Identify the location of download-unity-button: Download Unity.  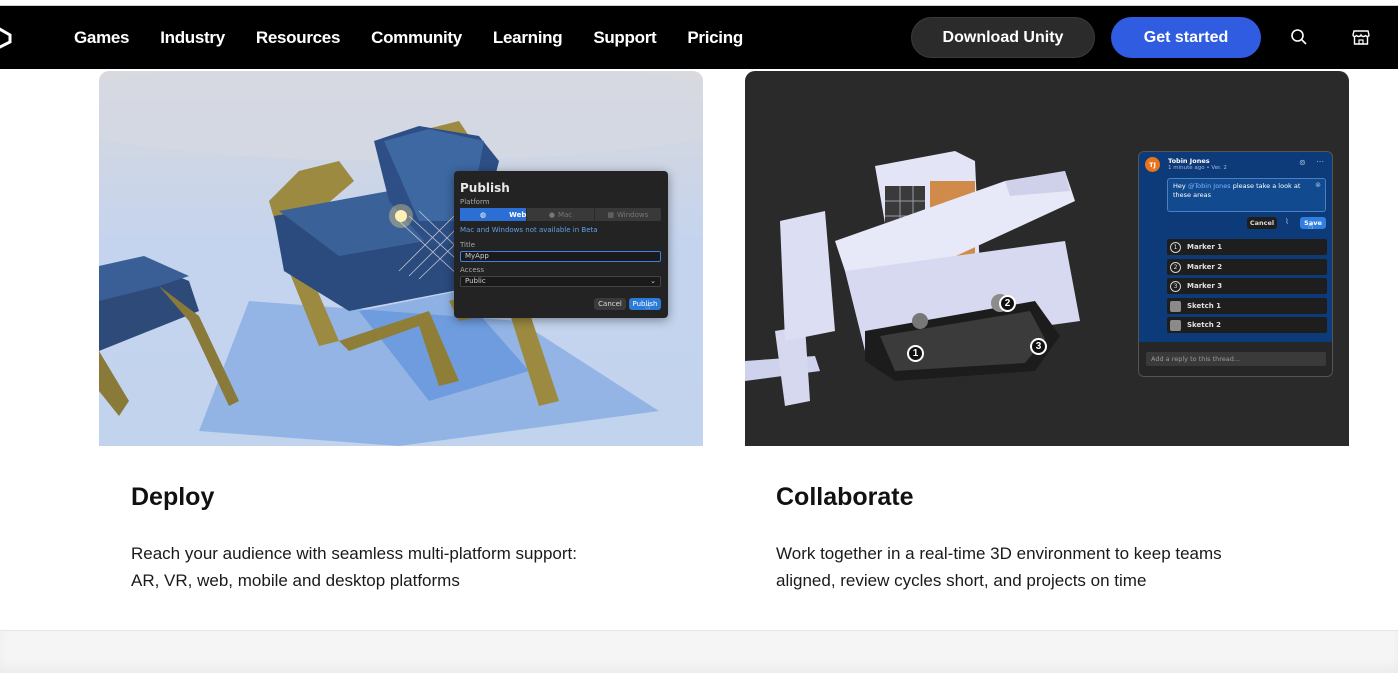
(1003, 37).